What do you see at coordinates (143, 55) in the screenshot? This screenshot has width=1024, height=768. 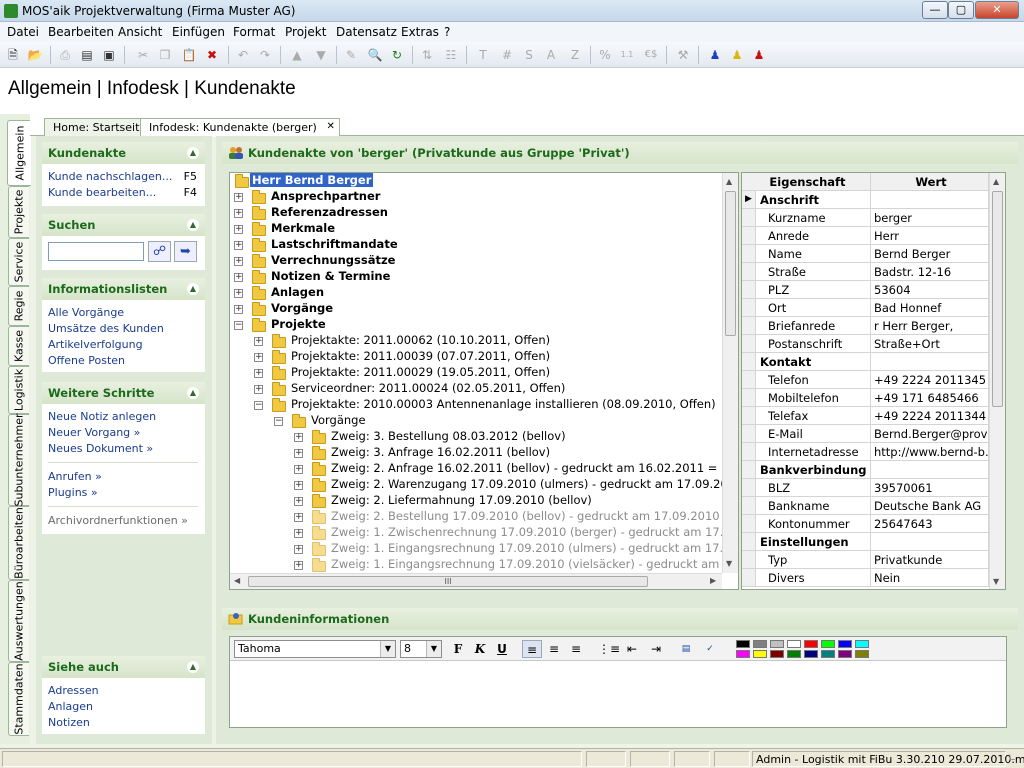 I see `cut-icon: ✂` at bounding box center [143, 55].